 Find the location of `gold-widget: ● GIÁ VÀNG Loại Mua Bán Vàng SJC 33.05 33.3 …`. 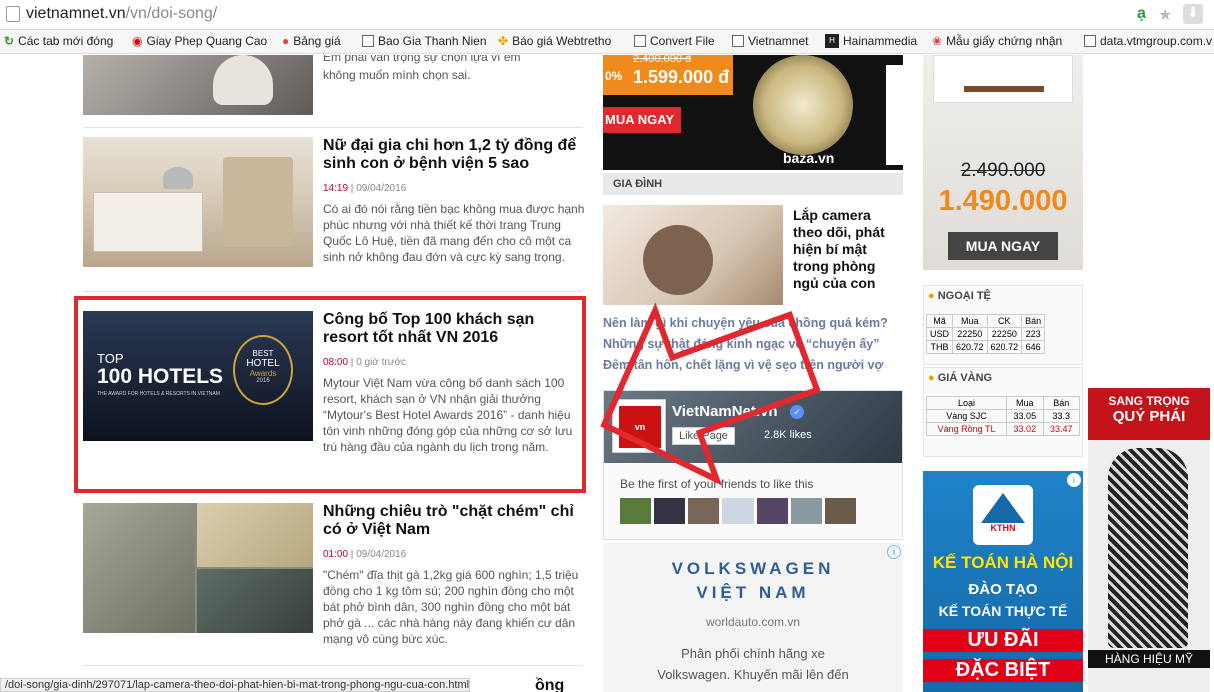

gold-widget: ● GIÁ VÀNG Loại Mua Bán Vàng SJC 33.05 33.3 … is located at coordinates (1003, 412).